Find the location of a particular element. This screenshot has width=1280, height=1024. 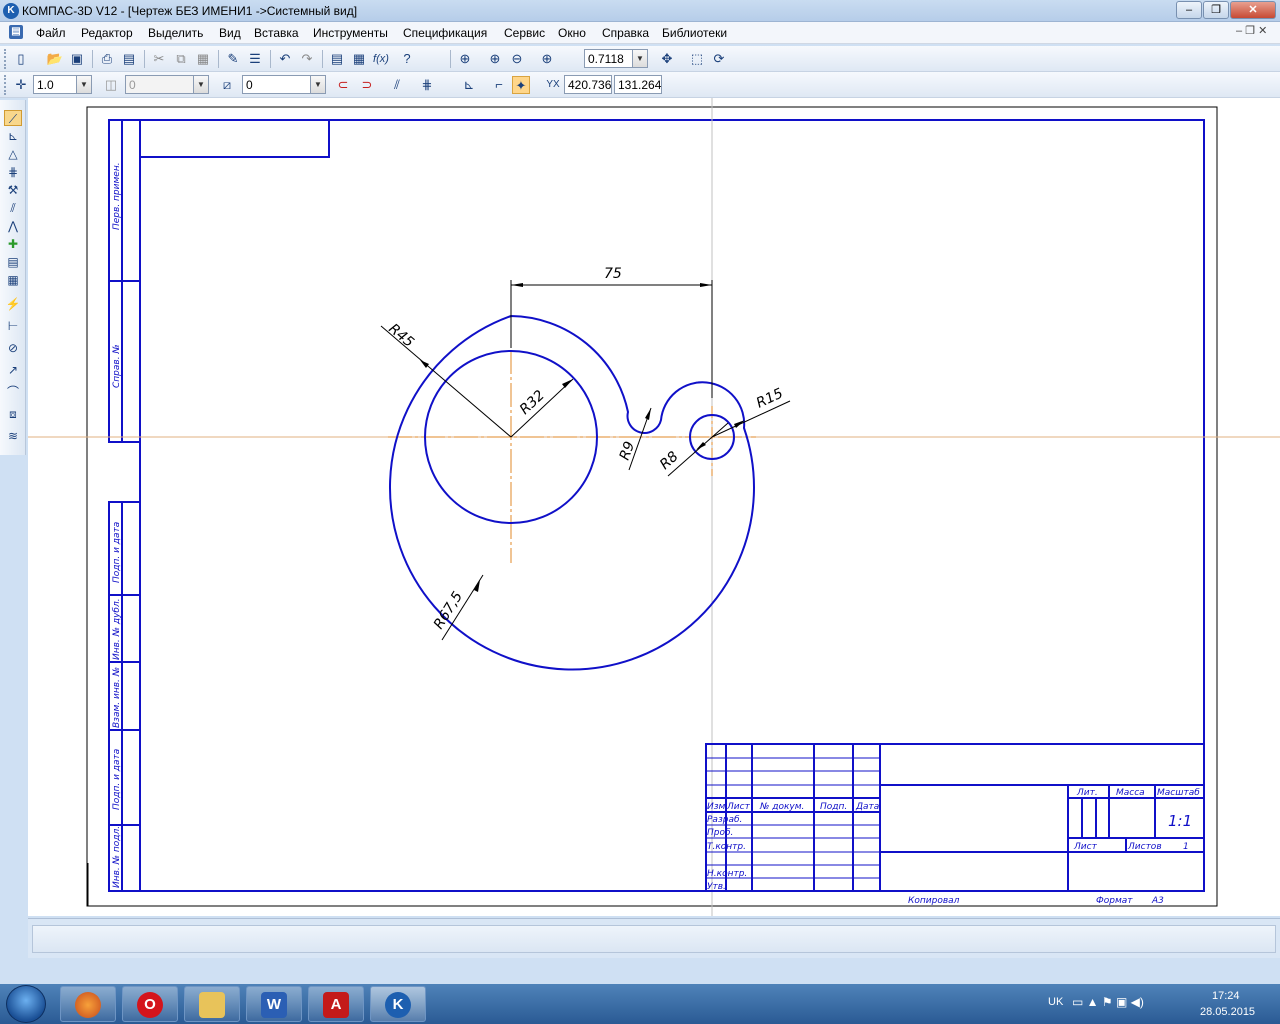

layer-icon: ◫ is located at coordinates (111, 85).